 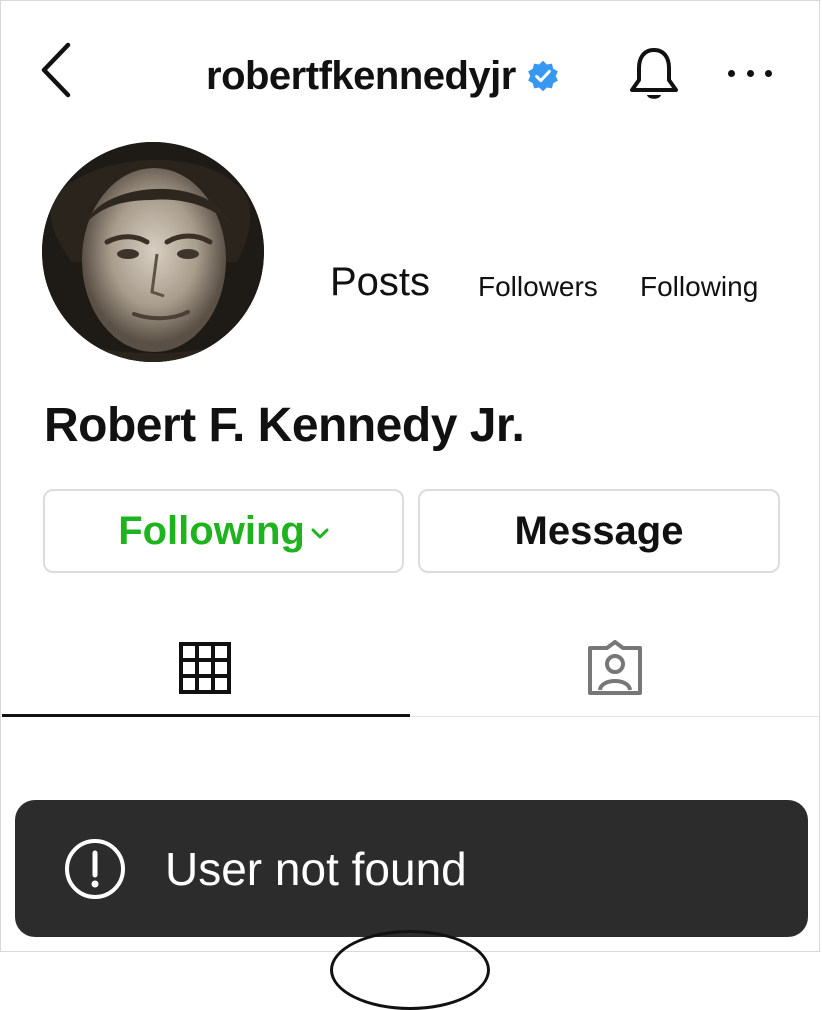 I want to click on following-button-label: Following, so click(x=211, y=530).